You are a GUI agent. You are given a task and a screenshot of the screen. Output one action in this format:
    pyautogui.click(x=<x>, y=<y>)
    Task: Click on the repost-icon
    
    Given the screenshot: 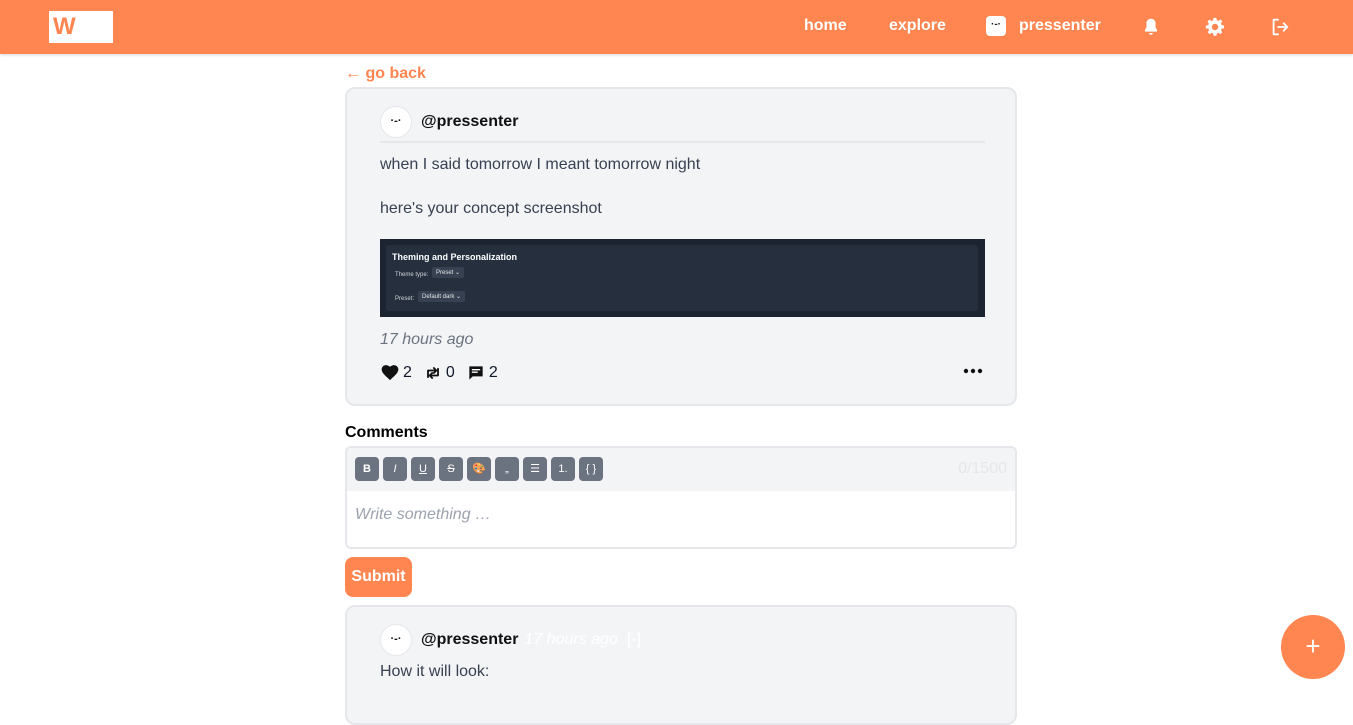 What is the action you would take?
    pyautogui.click(x=432, y=373)
    